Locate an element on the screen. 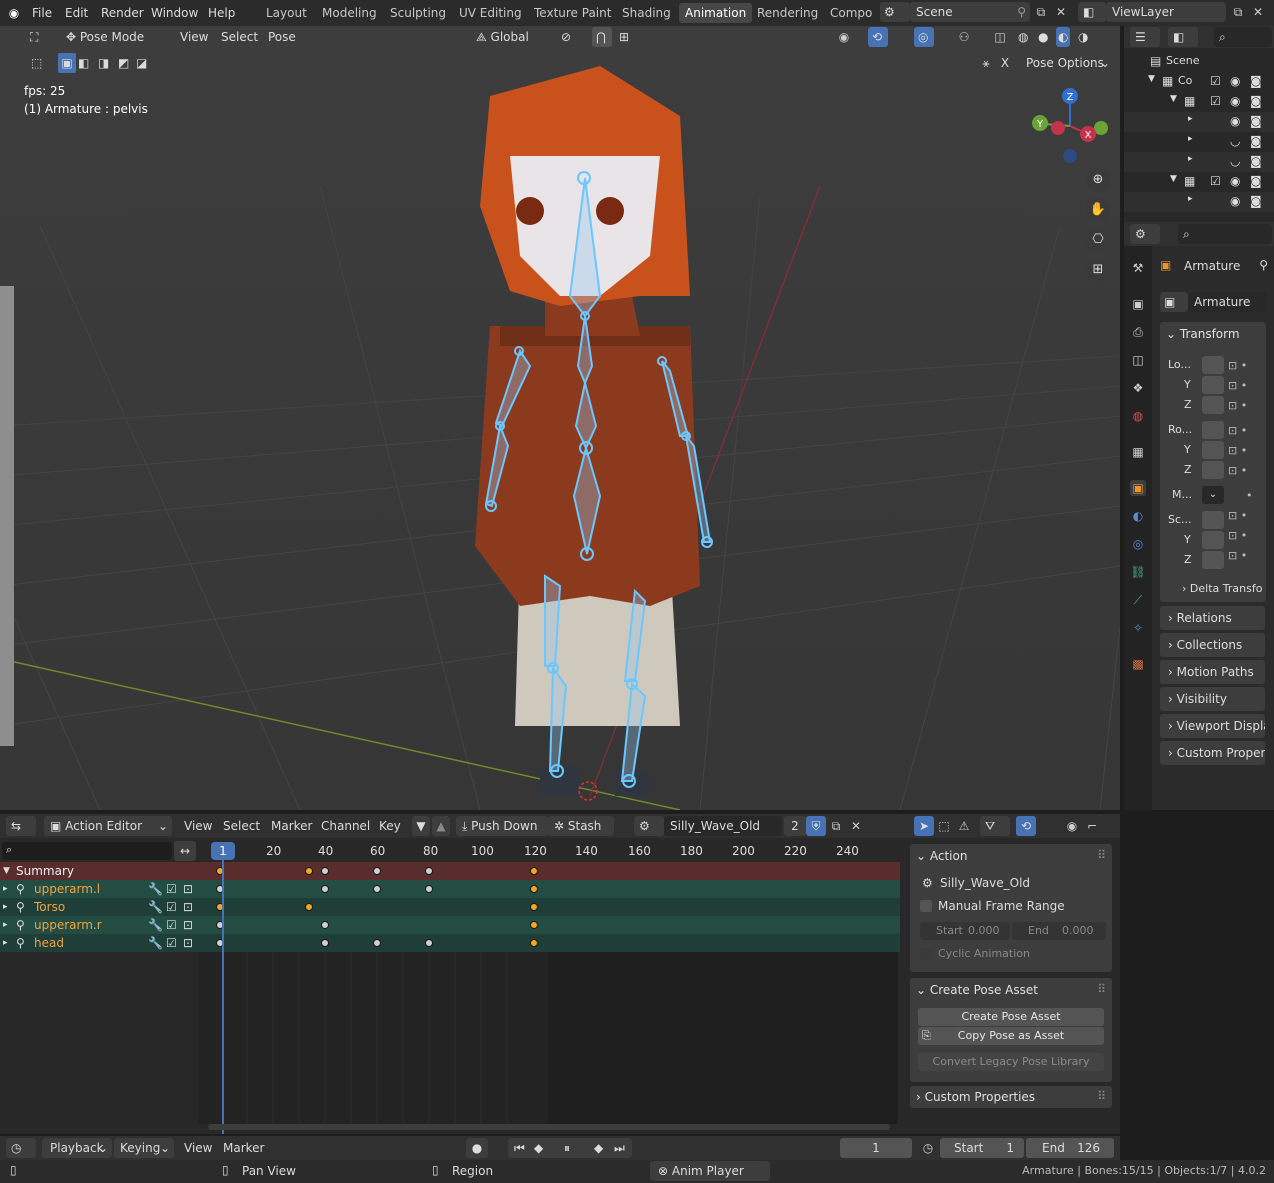  select-mode-tool: ⬚ is located at coordinates (37, 63).